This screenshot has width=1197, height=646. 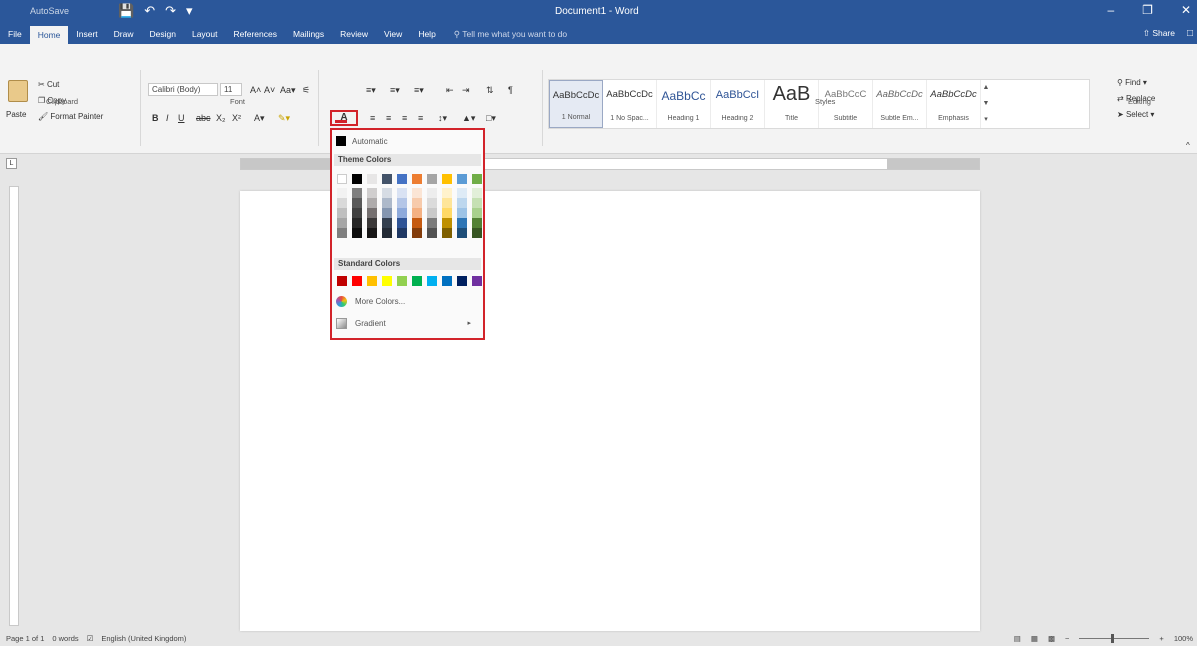 What do you see at coordinates (25, 638) in the screenshot?
I see `page-count: Page 1 of 1` at bounding box center [25, 638].